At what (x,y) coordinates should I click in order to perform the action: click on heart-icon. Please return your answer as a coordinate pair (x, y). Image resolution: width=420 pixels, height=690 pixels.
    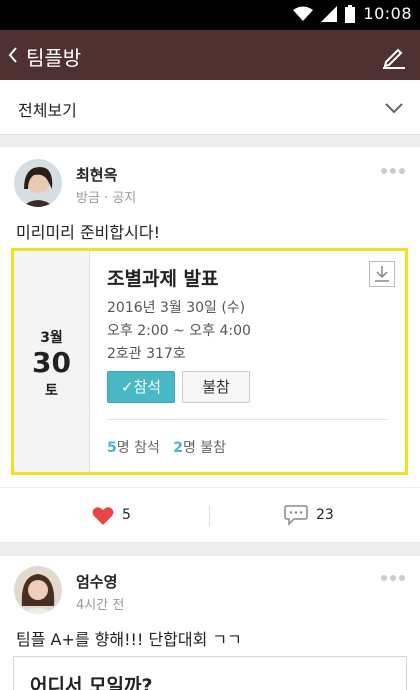
    Looking at the image, I should click on (103, 516).